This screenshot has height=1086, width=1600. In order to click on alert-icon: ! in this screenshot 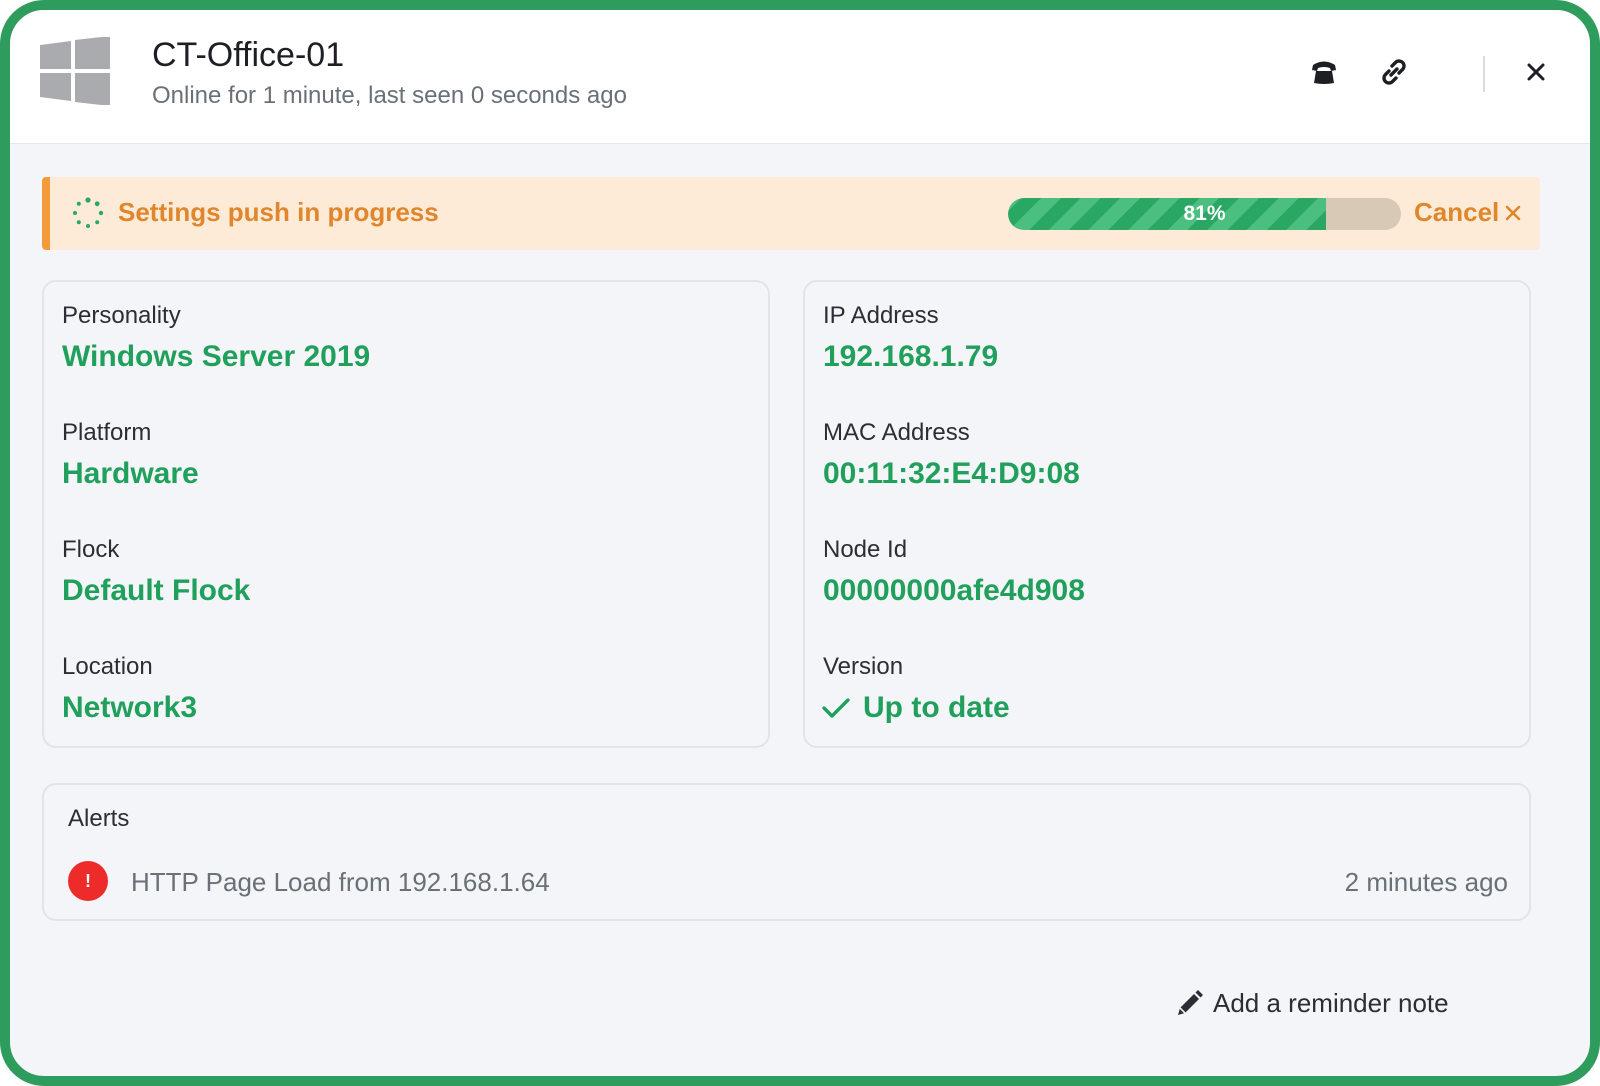, I will do `click(88, 881)`.